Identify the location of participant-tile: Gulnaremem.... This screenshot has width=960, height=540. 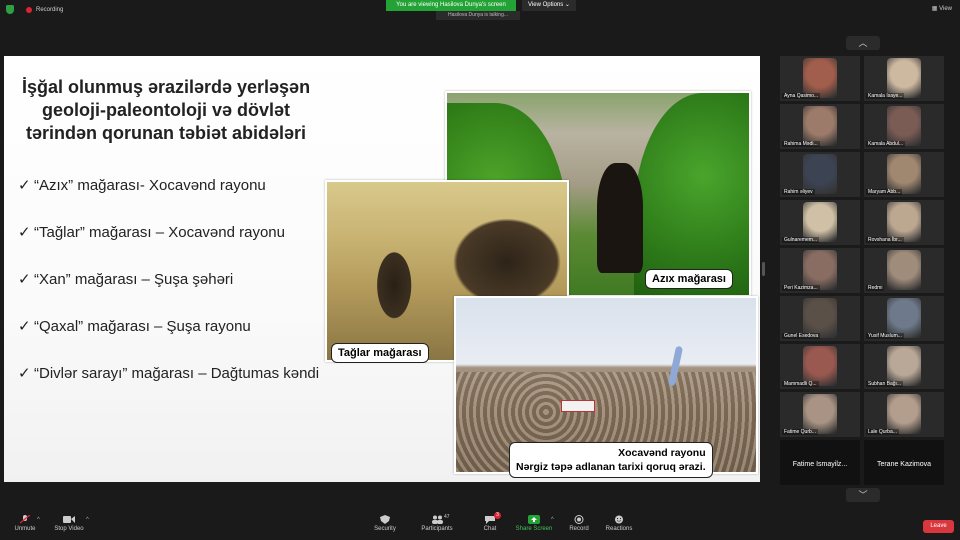
(820, 222).